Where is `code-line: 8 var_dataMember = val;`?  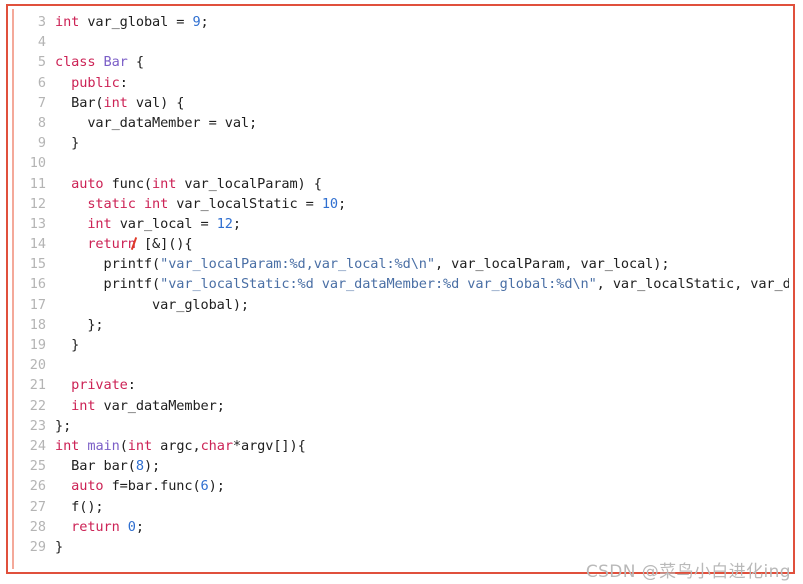 code-line: 8 var_dataMember = val; is located at coordinates (404, 123).